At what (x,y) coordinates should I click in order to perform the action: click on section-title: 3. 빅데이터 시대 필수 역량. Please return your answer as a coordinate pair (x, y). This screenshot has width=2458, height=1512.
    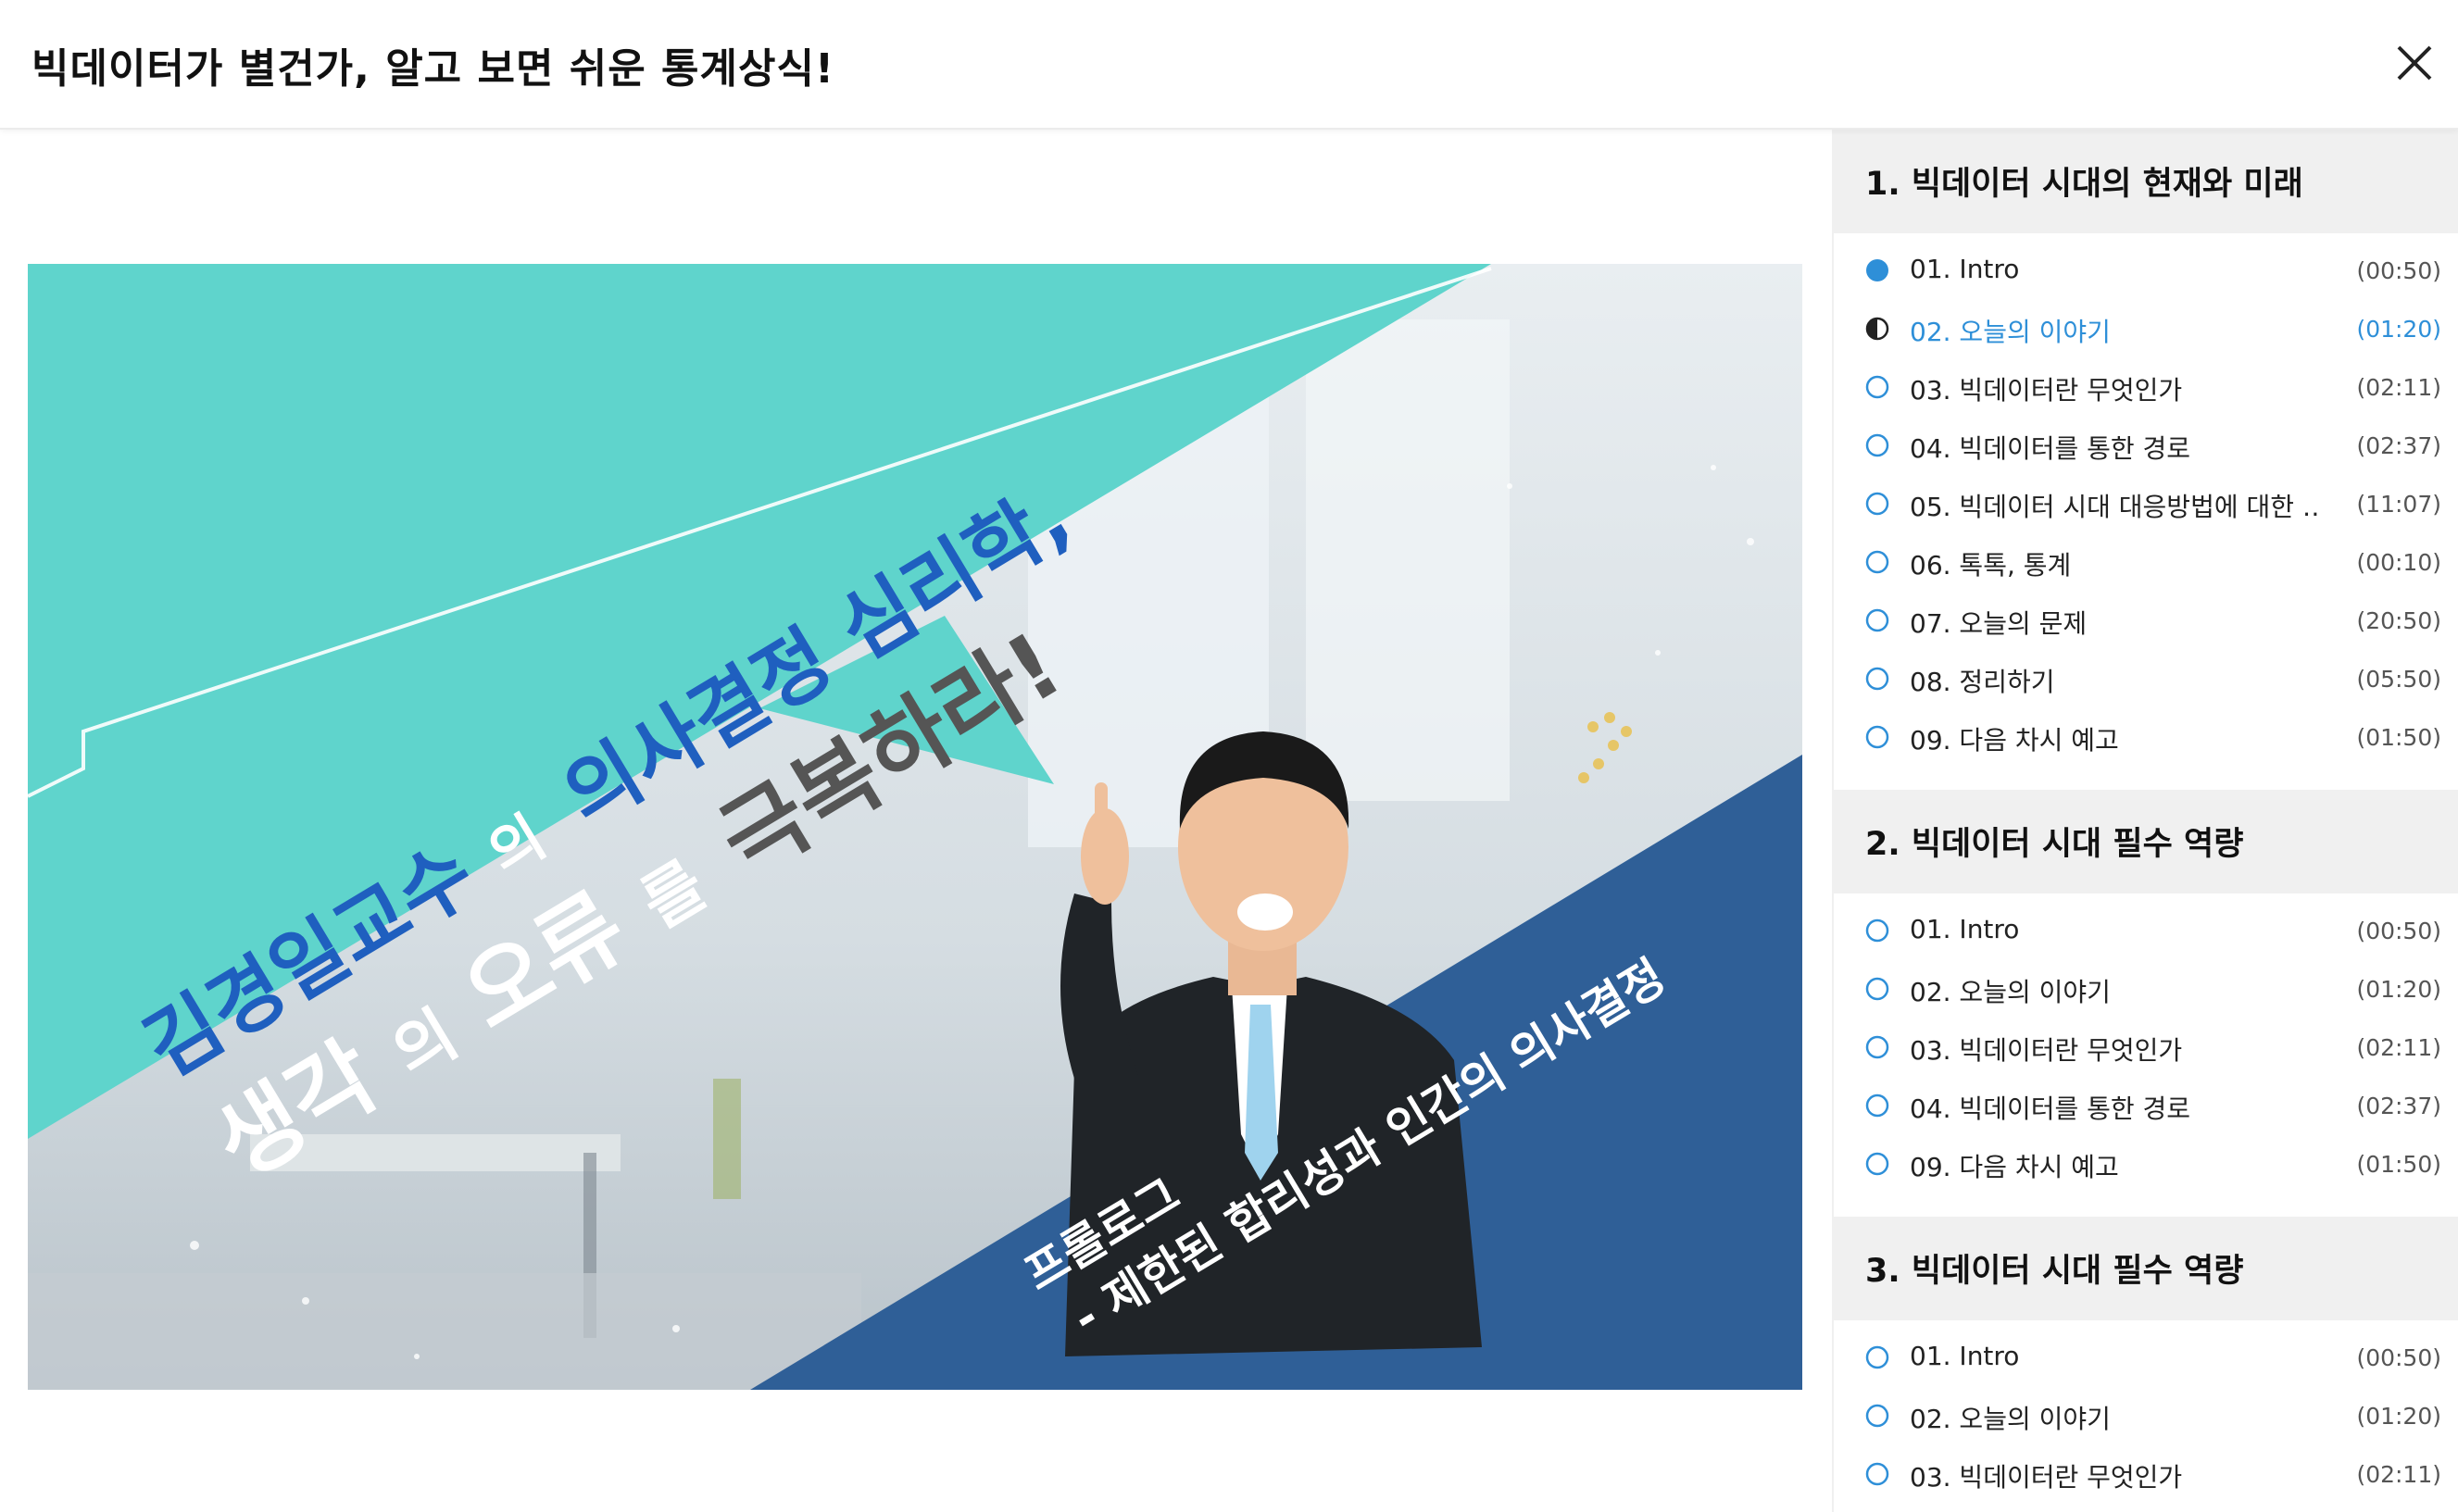
    Looking at the image, I should click on (2054, 1272).